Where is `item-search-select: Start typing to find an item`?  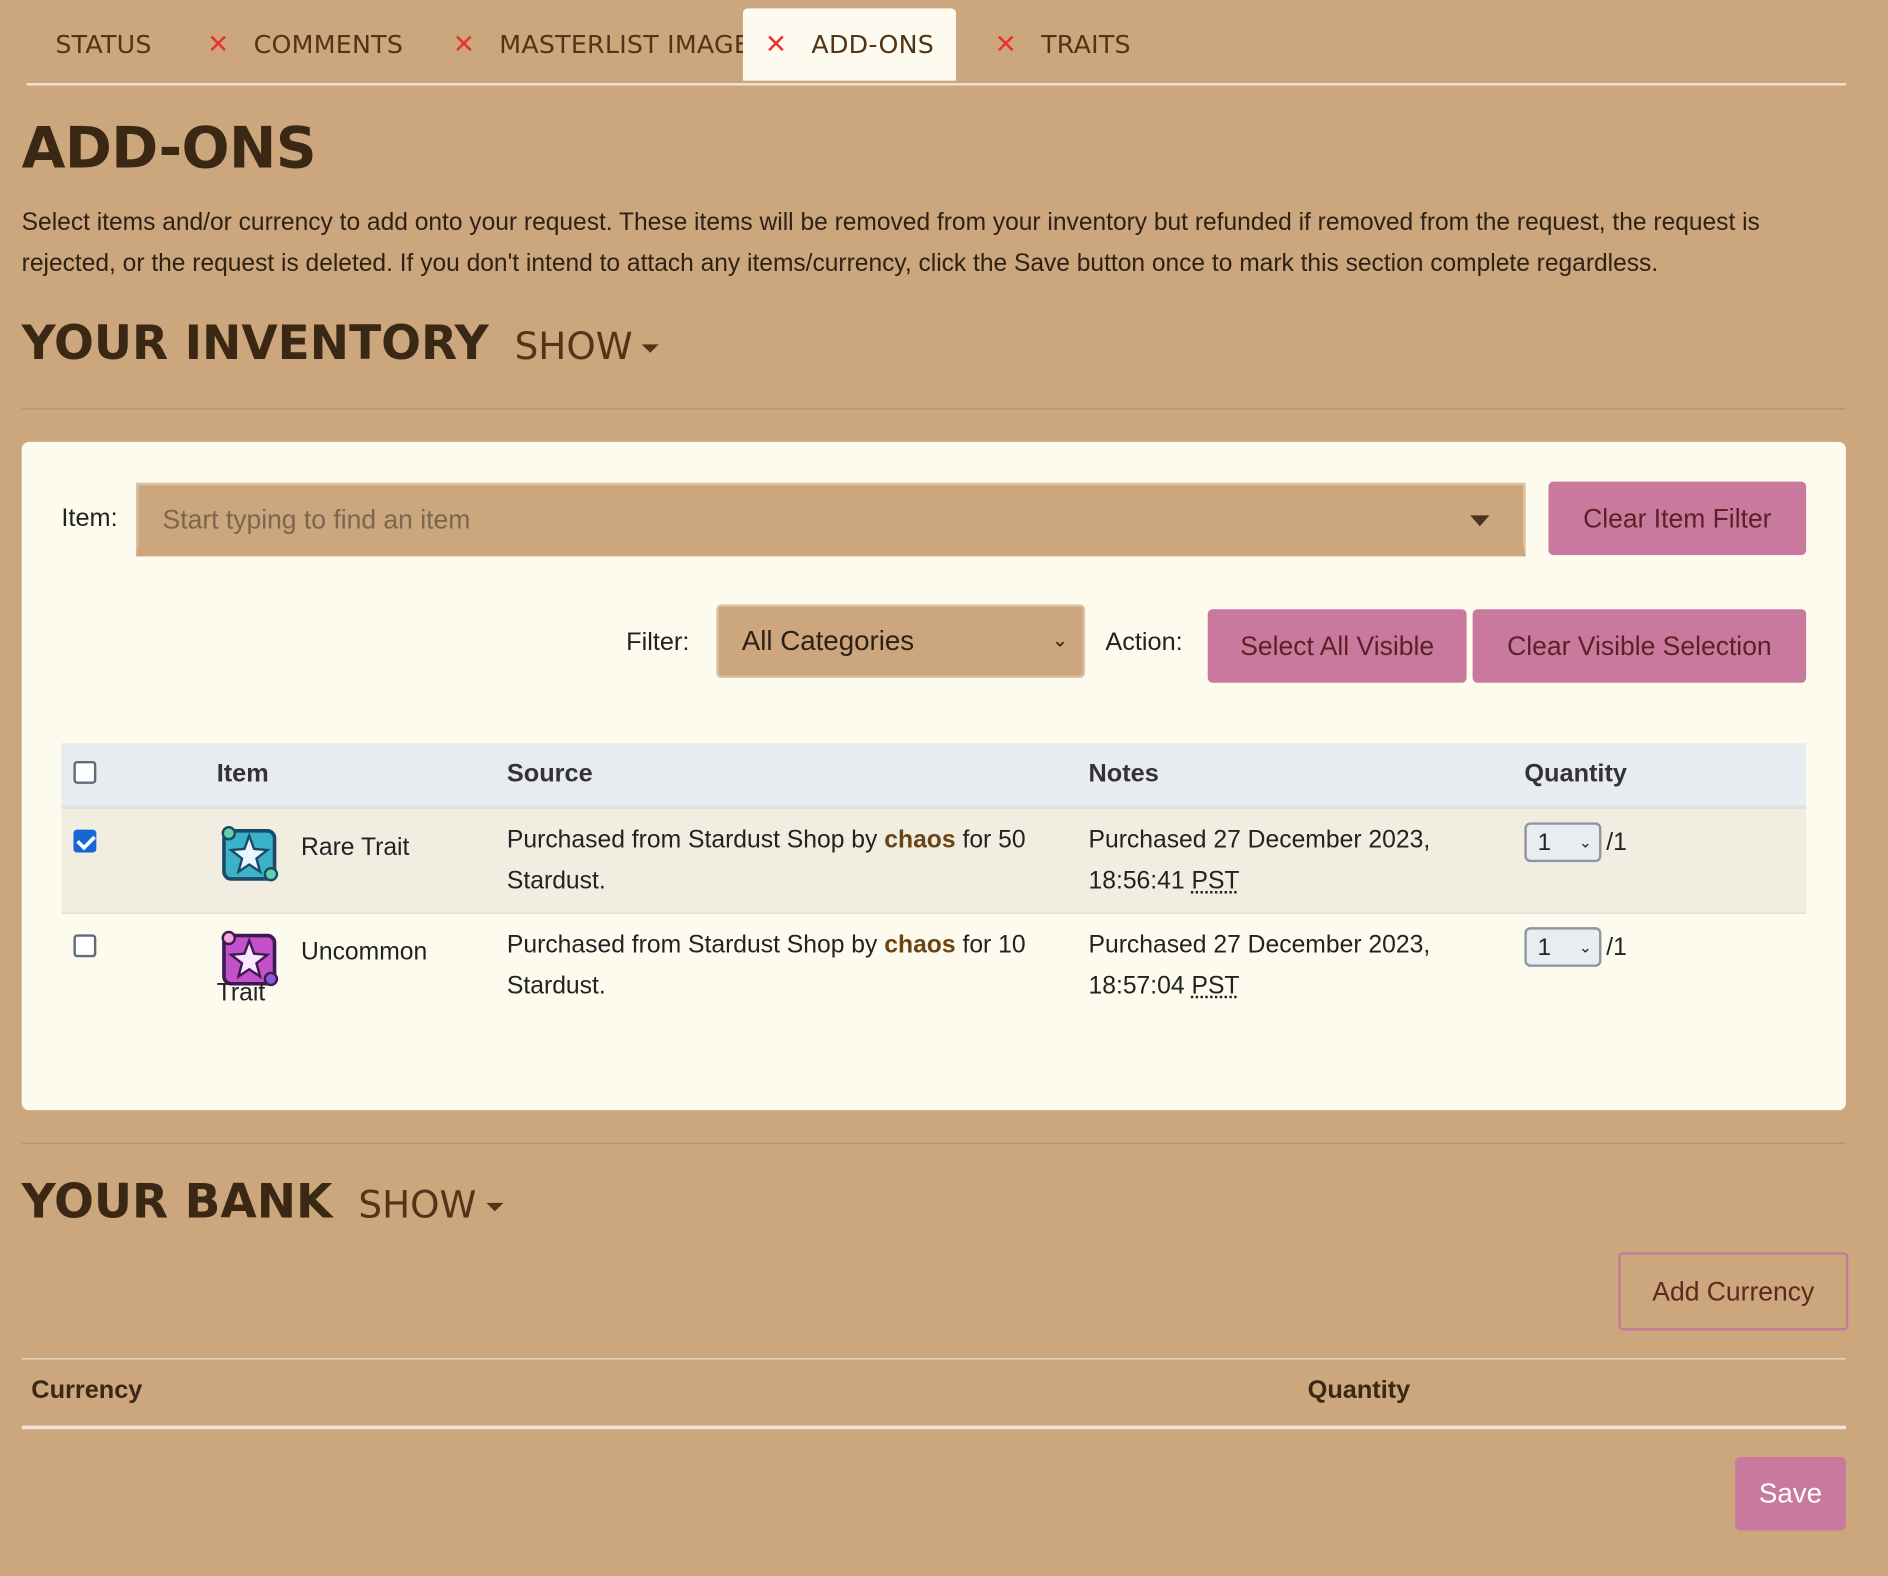
item-search-select: Start typing to find an item is located at coordinates (831, 519).